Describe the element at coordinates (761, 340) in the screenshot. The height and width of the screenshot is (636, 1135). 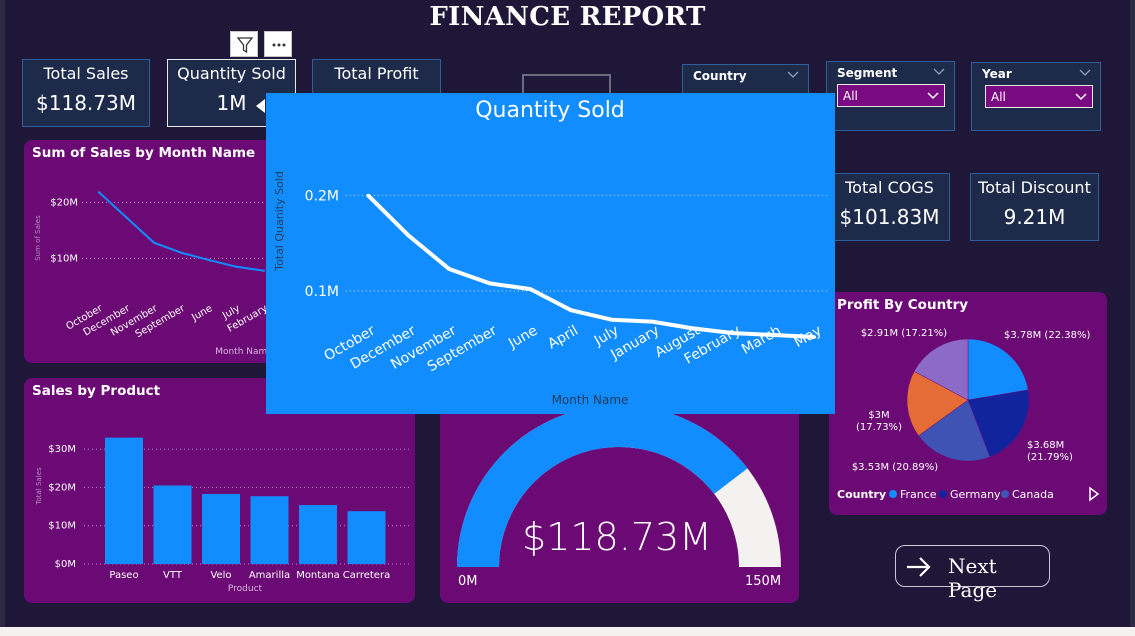
I see `x-tick-label: March` at that location.